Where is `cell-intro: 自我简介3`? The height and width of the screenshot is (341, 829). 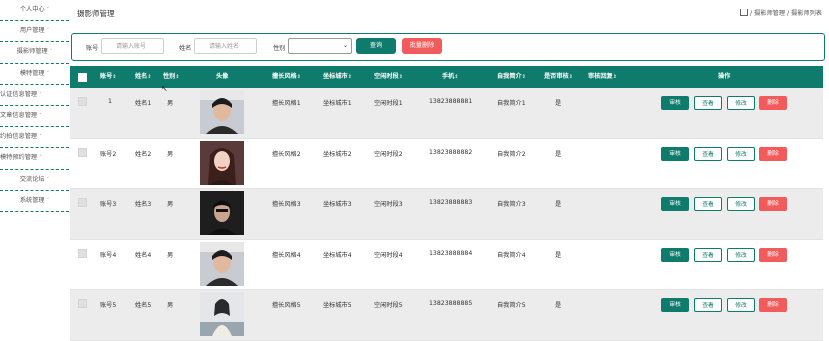
cell-intro: 自我简介3 is located at coordinates (511, 204).